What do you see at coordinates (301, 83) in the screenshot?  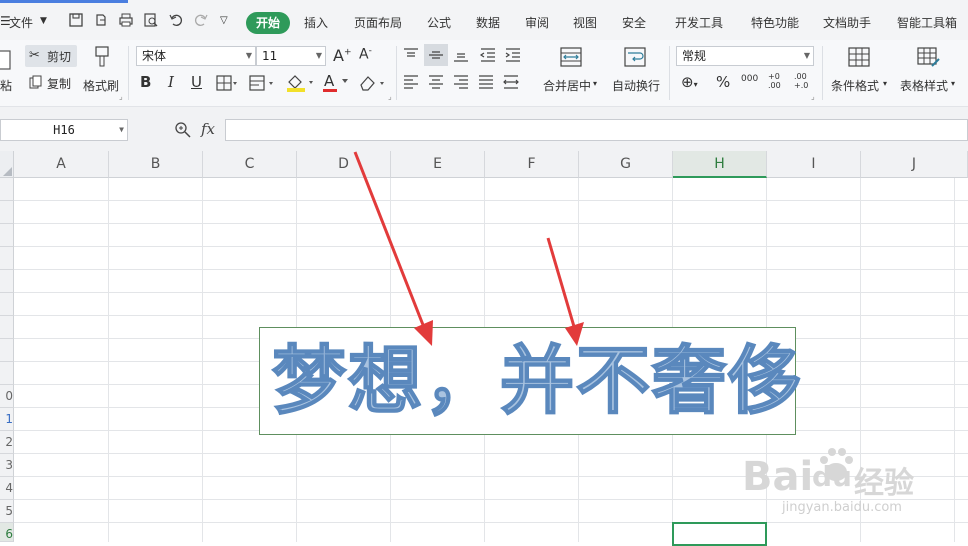 I see `fill-color-icon` at bounding box center [301, 83].